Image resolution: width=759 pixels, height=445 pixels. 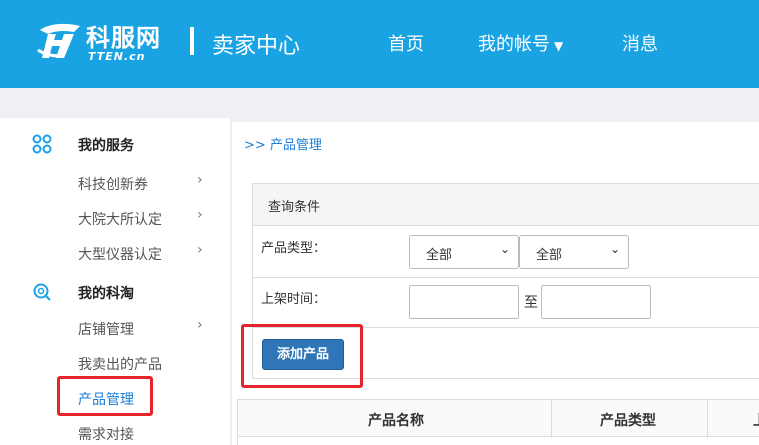 I want to click on logo-icon, so click(x=58, y=40).